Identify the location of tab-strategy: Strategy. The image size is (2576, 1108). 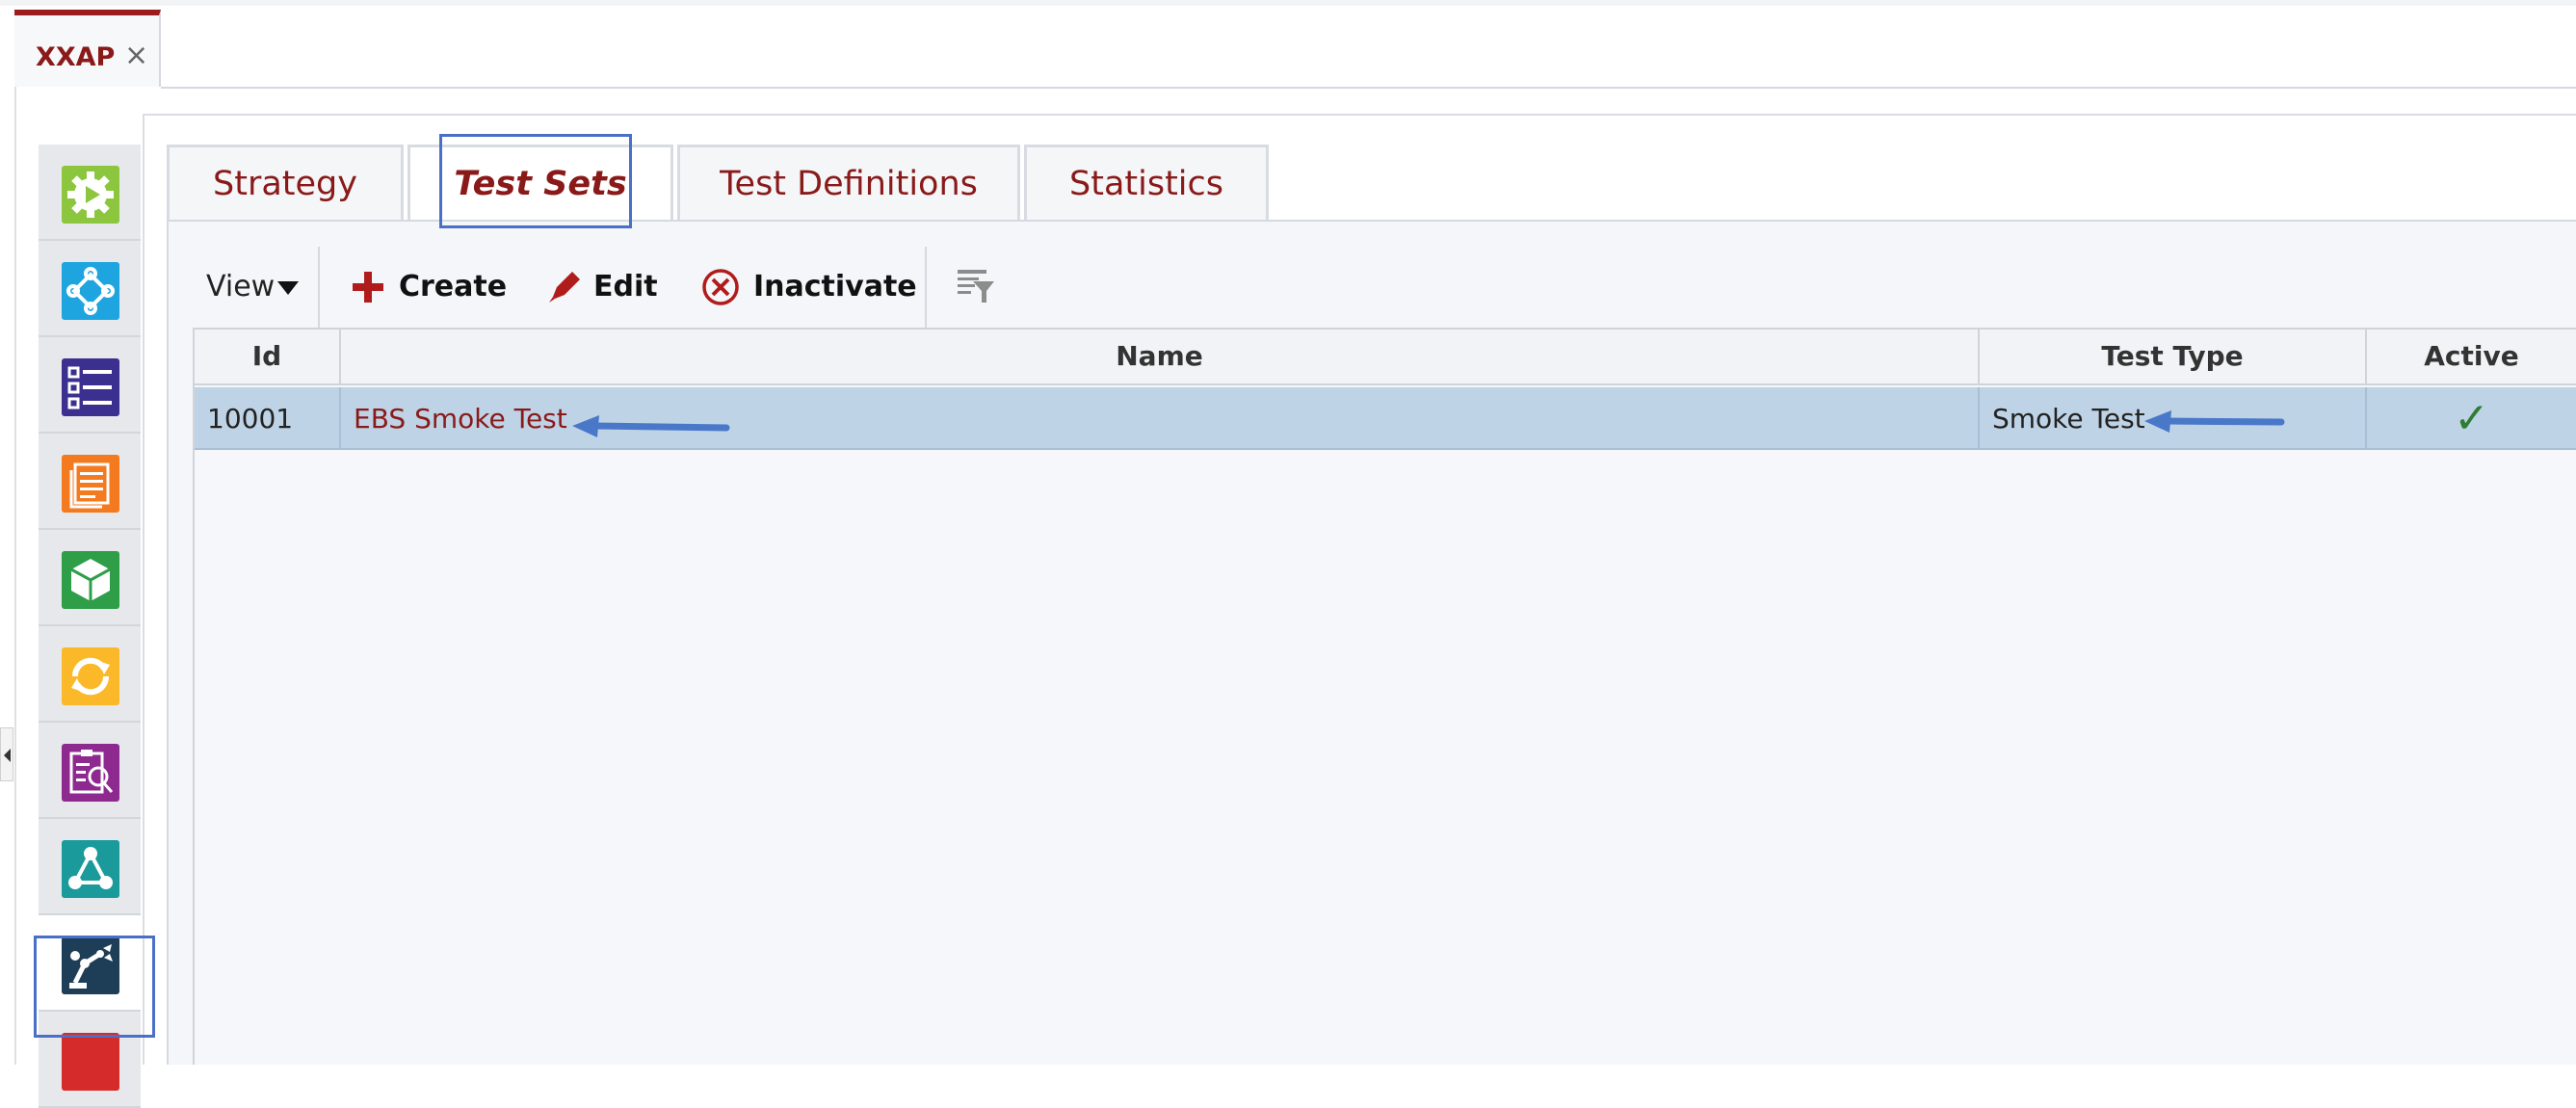
(285, 184).